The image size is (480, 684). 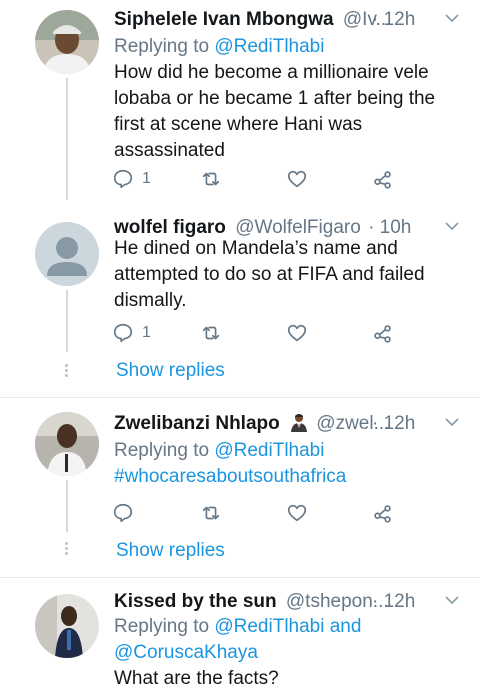 I want to click on replying-to: Replying to @RediTlhabi and, so click(x=237, y=627).